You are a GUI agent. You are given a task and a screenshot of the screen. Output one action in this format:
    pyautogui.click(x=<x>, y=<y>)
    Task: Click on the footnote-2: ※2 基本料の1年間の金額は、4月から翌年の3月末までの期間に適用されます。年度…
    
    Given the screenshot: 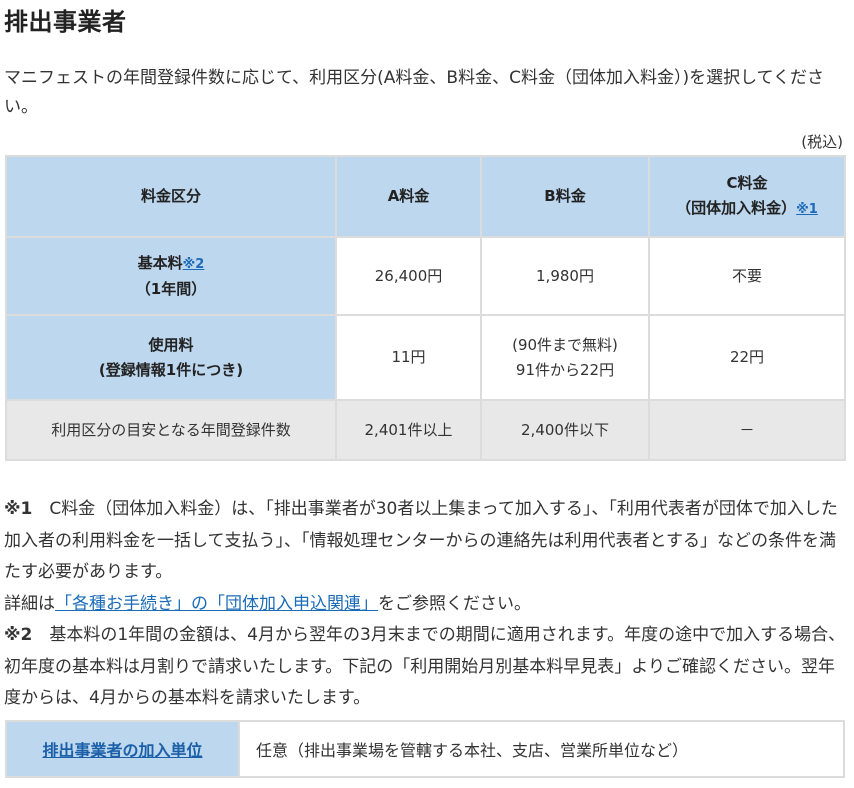 What is the action you would take?
    pyautogui.click(x=427, y=667)
    